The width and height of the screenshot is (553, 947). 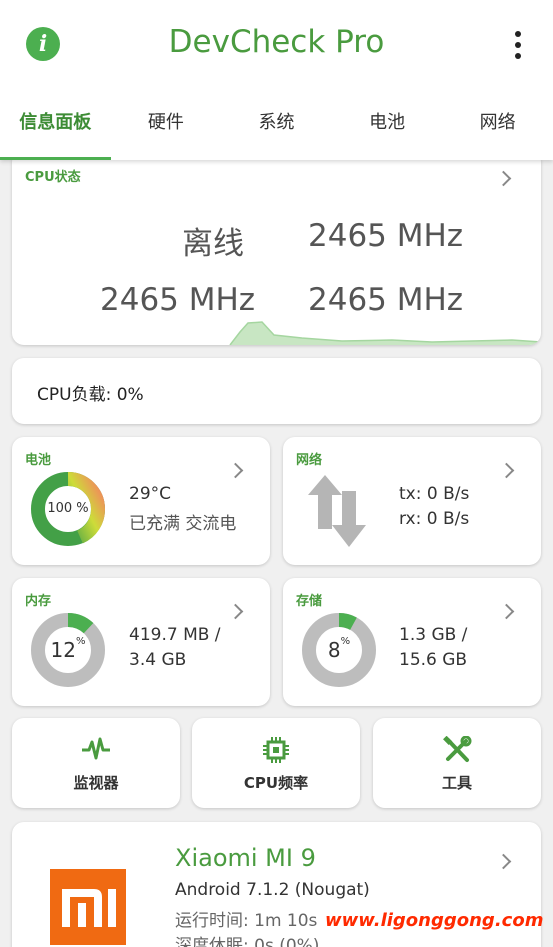 I want to click on tab-system: 系统, so click(x=276, y=130).